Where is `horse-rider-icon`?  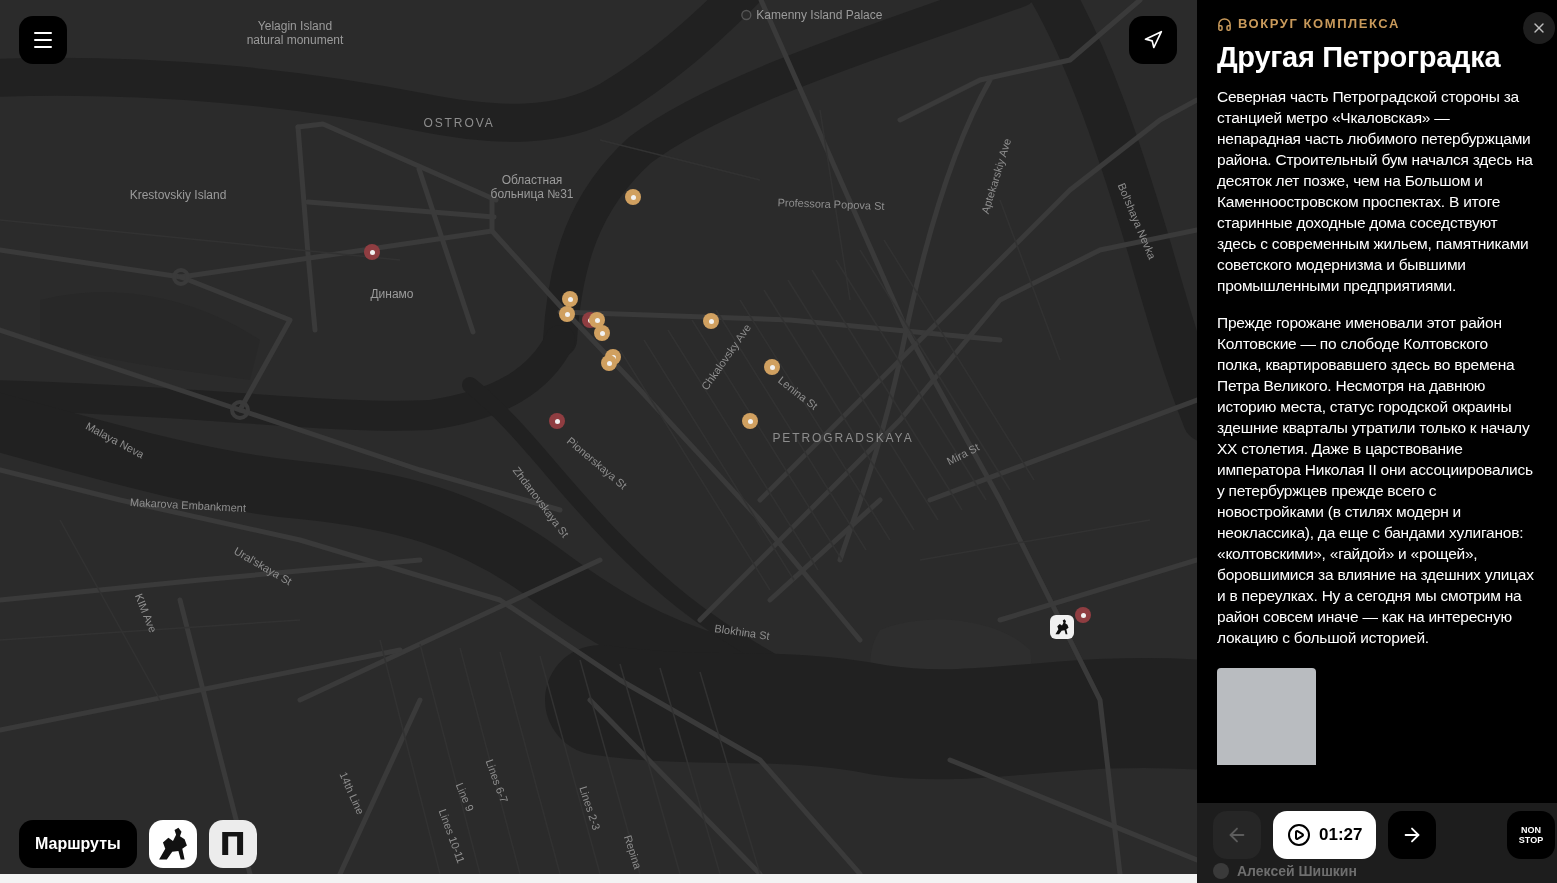
horse-rider-icon is located at coordinates (1062, 627).